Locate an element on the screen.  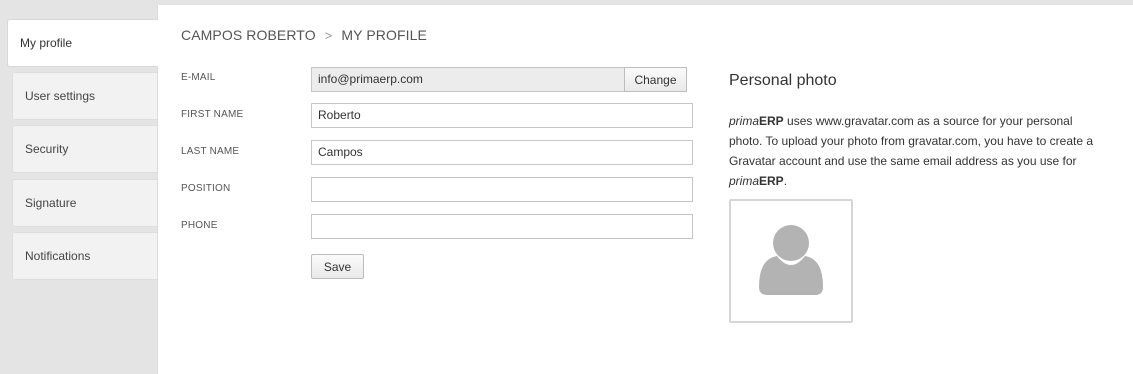
first-name-field: Roberto is located at coordinates (502, 115).